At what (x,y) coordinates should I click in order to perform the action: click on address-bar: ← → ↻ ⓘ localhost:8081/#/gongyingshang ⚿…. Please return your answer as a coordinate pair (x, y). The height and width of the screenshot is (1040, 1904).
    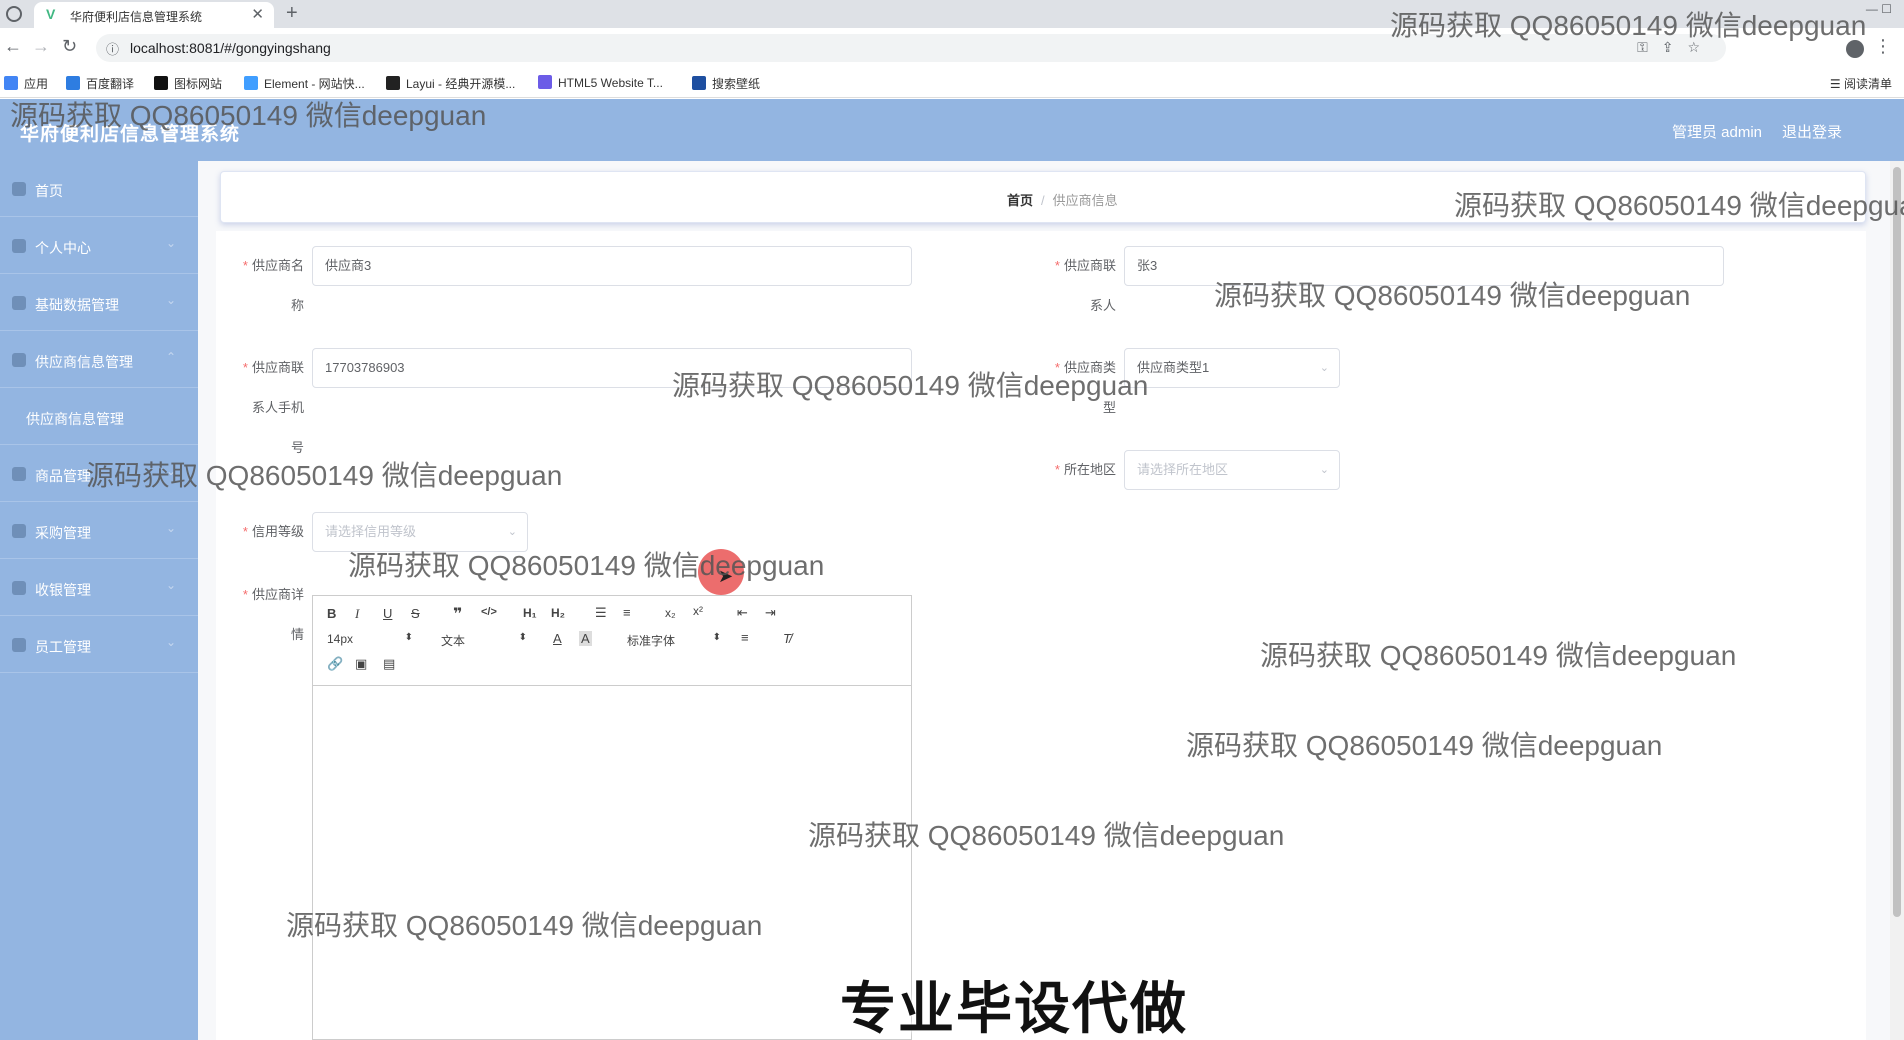
    Looking at the image, I should click on (952, 48).